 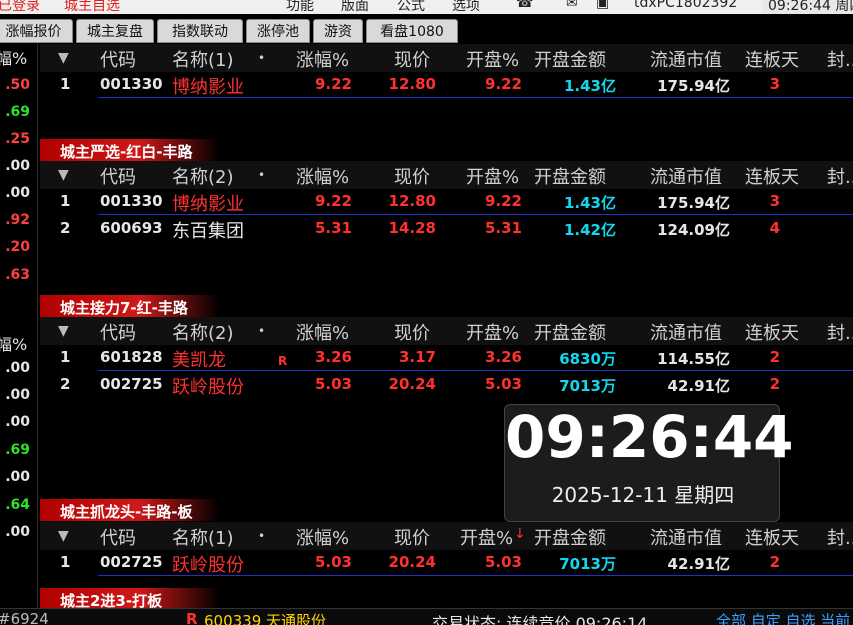 What do you see at coordinates (338, 31) in the screenshot?
I see `tab-hot-money: 游资` at bounding box center [338, 31].